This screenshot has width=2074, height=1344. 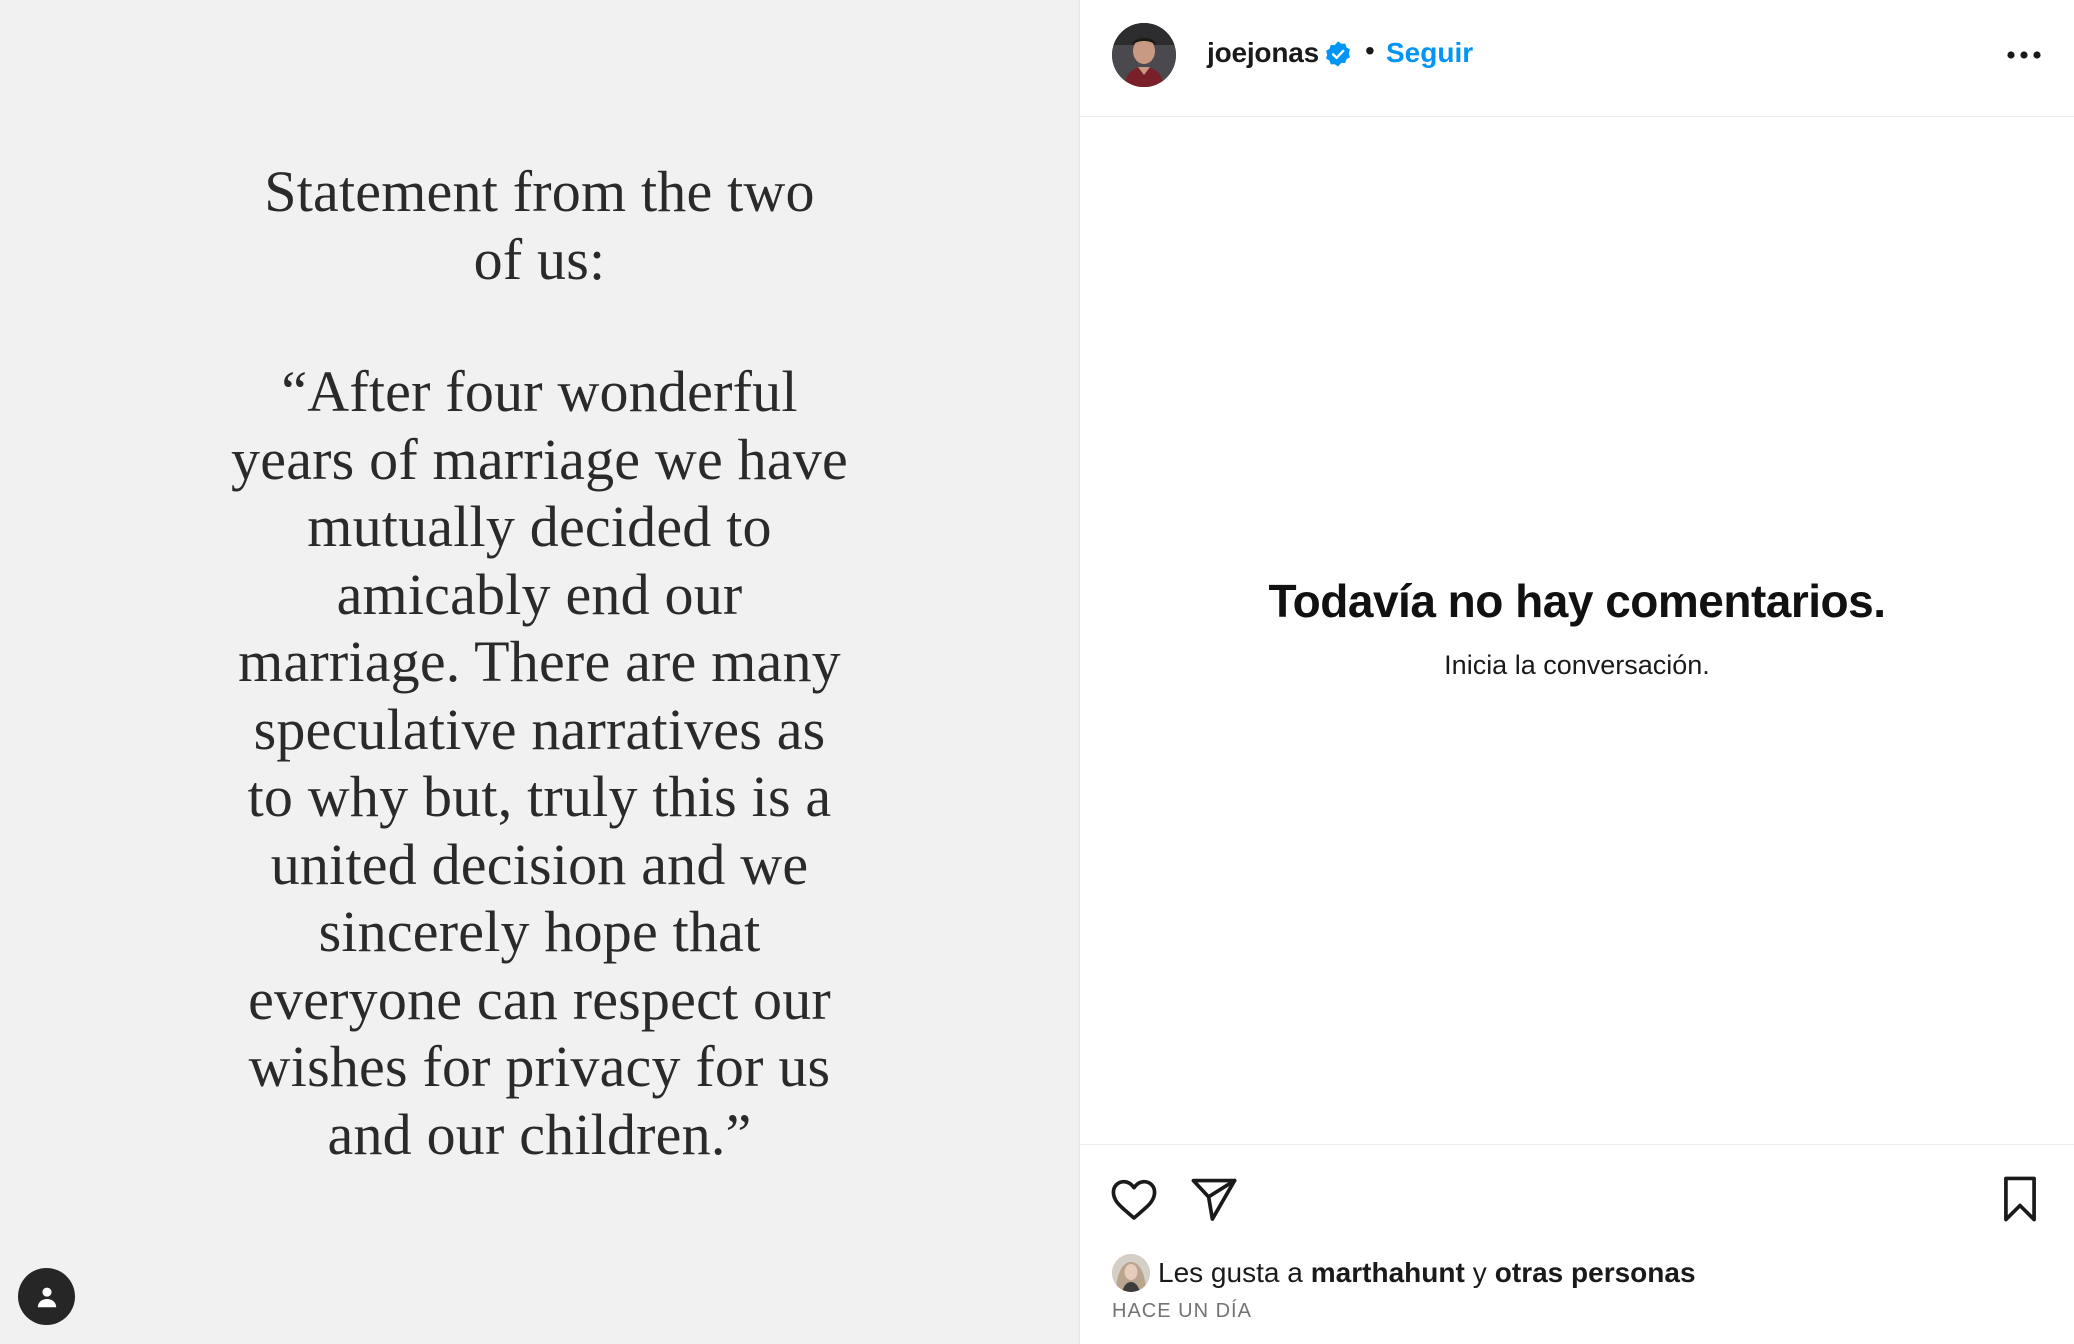 I want to click on statement-line: Statement from the two, so click(x=539, y=191).